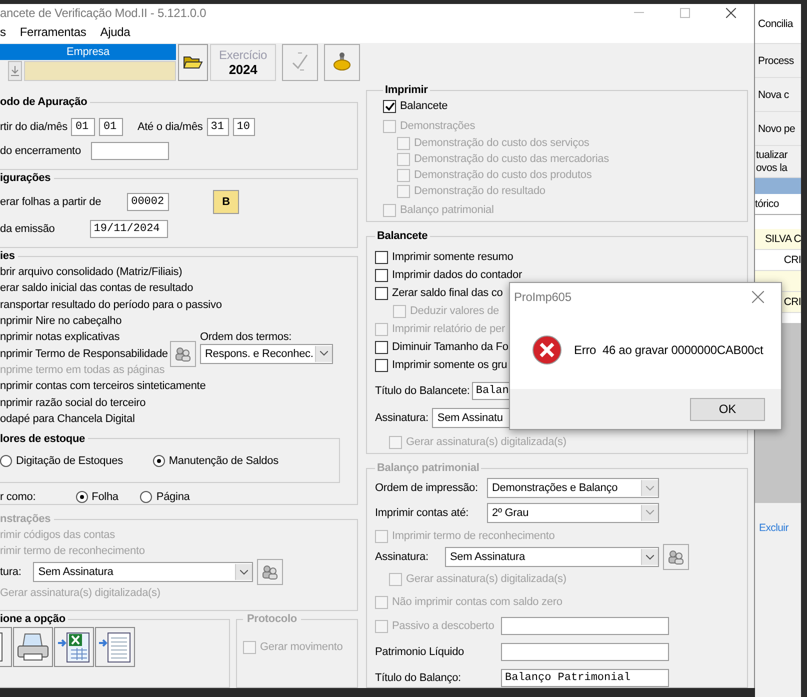 This screenshot has width=807, height=697. I want to click on dropdown: Demonstrações e Balanço, so click(573, 488).